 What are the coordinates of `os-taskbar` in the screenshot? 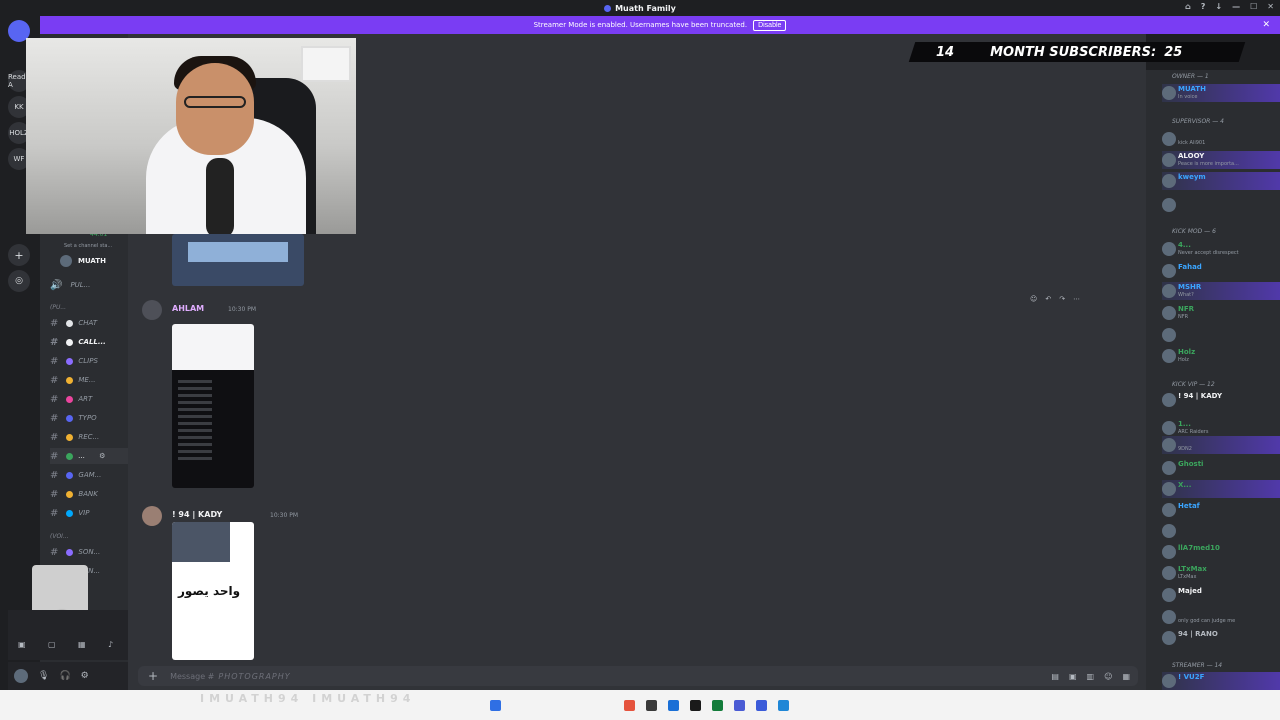 It's located at (640, 705).